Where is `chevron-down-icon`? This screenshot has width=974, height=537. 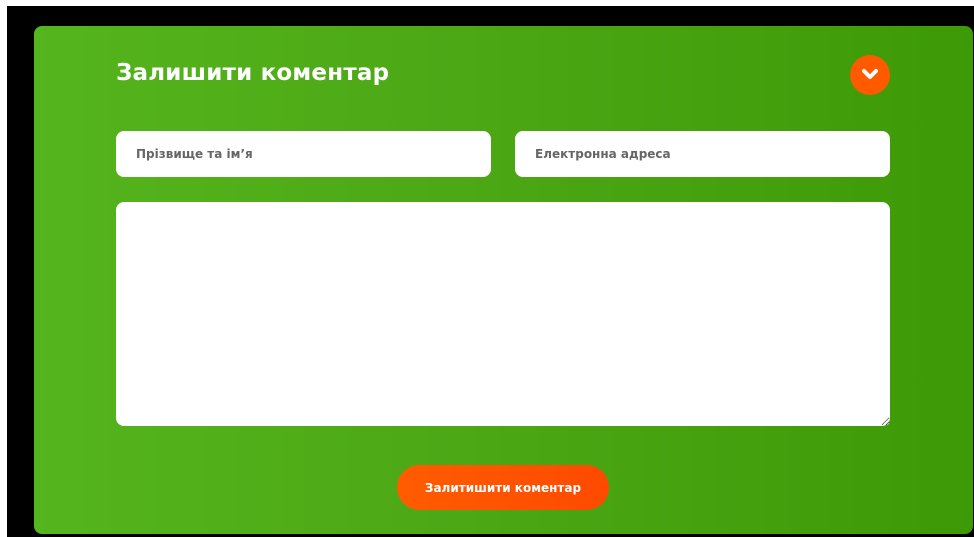
chevron-down-icon is located at coordinates (870, 74).